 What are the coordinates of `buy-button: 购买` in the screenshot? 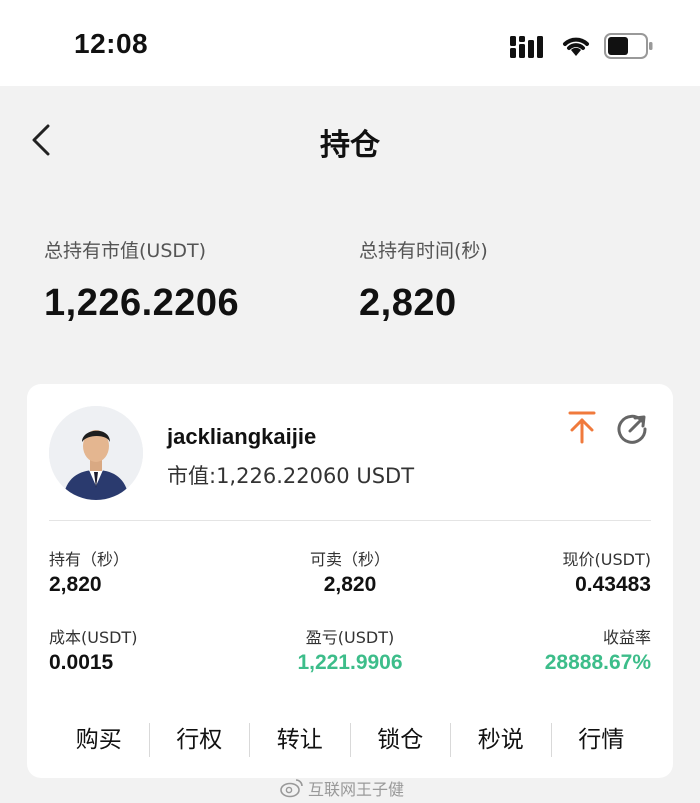 It's located at (99, 740).